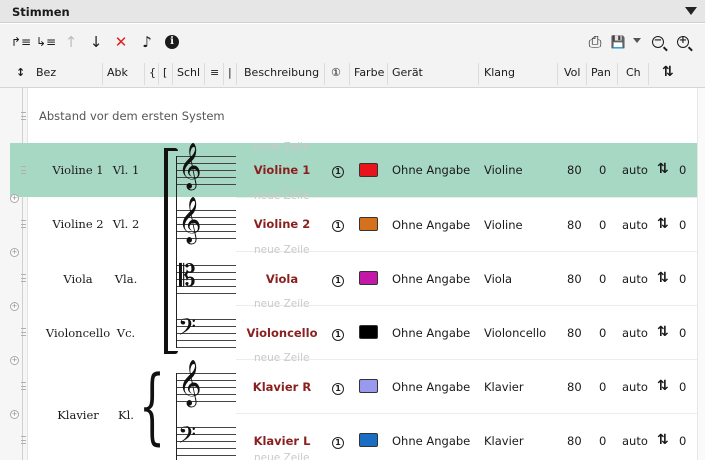  What do you see at coordinates (46, 72) in the screenshot?
I see `col-bez: Bez` at bounding box center [46, 72].